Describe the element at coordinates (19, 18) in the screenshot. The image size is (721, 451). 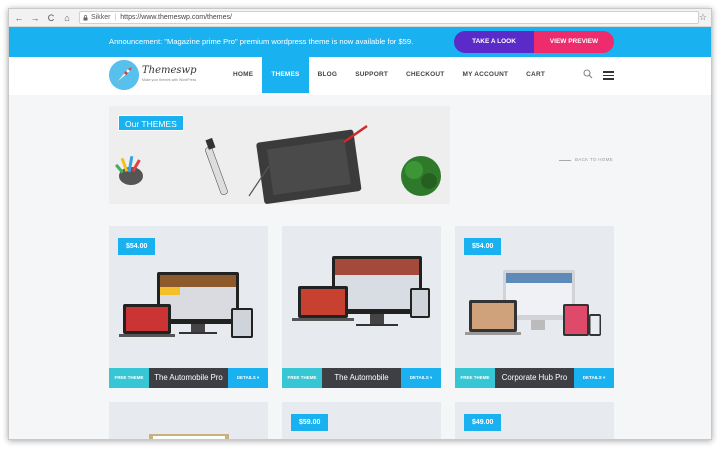
I see `back-icon: ←` at that location.